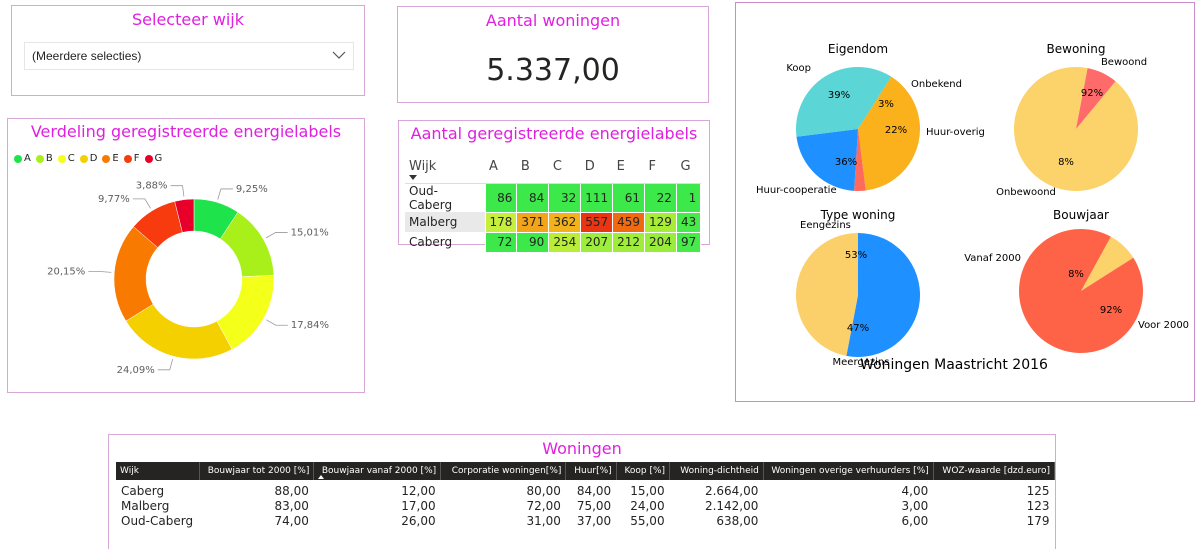 The height and width of the screenshot is (549, 1195). Describe the element at coordinates (629, 242) in the screenshot. I see `matrix-cell: 212` at that location.